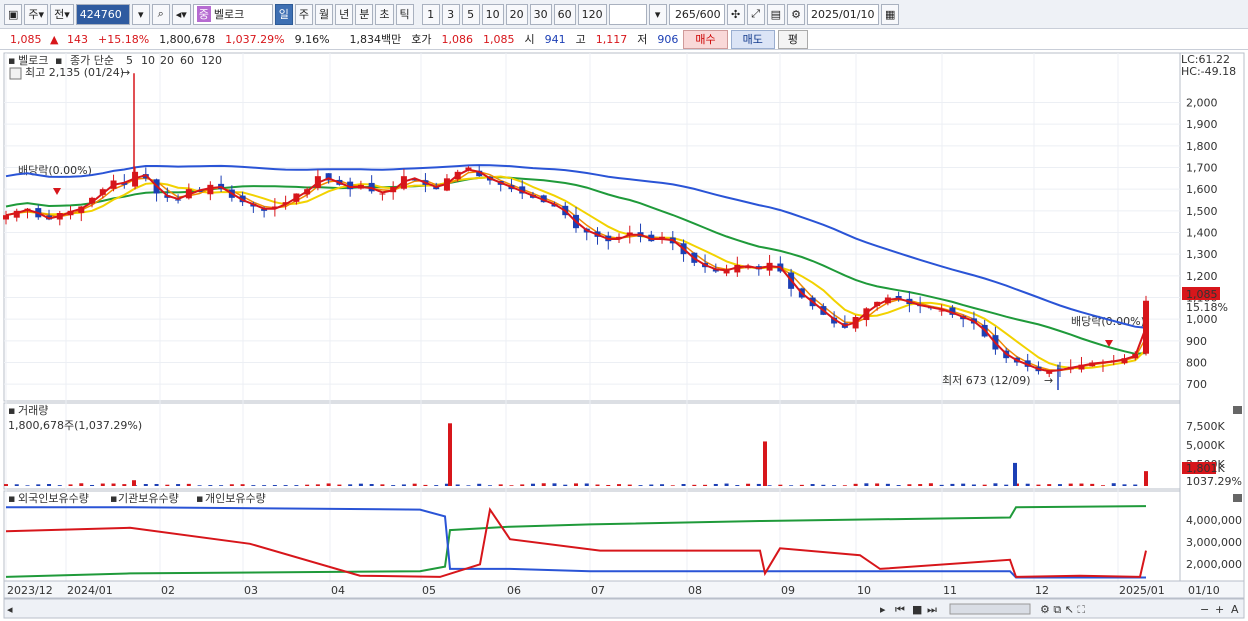 The image size is (1248, 621). Describe the element at coordinates (160, 14) in the screenshot. I see `search-icon: ⌕` at that location.